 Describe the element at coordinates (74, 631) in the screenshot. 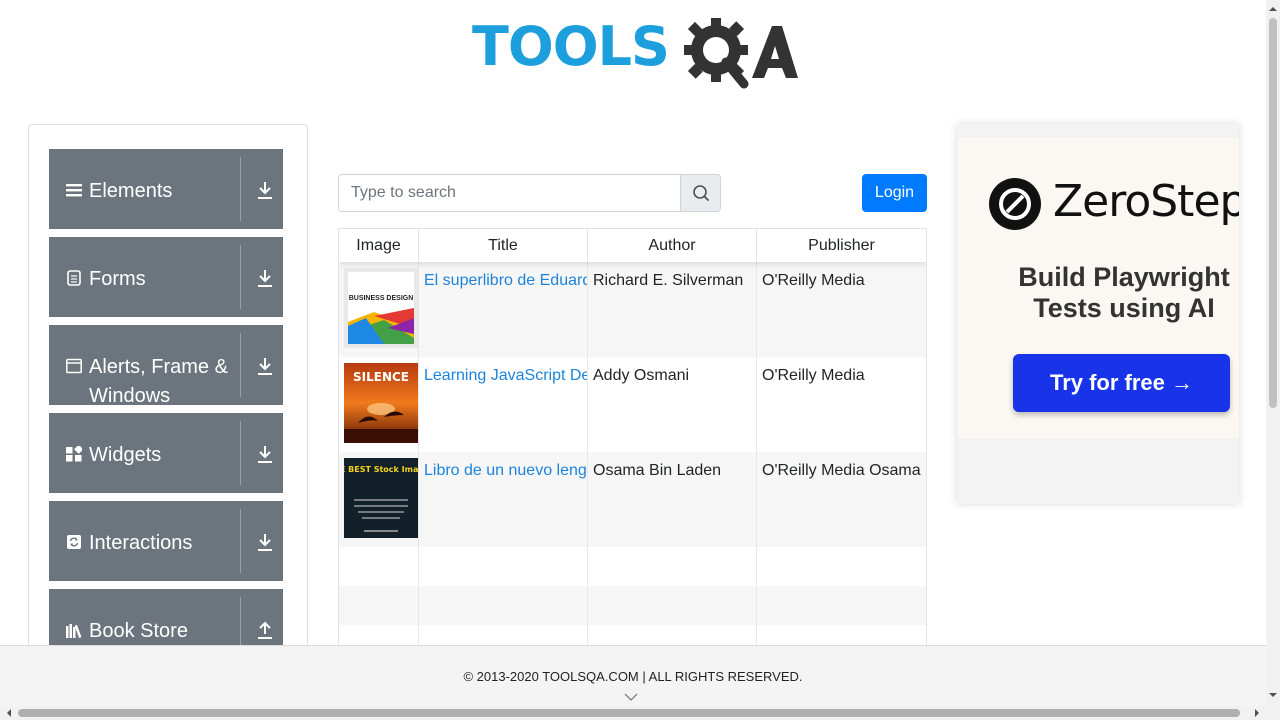

I see `books-icon` at that location.